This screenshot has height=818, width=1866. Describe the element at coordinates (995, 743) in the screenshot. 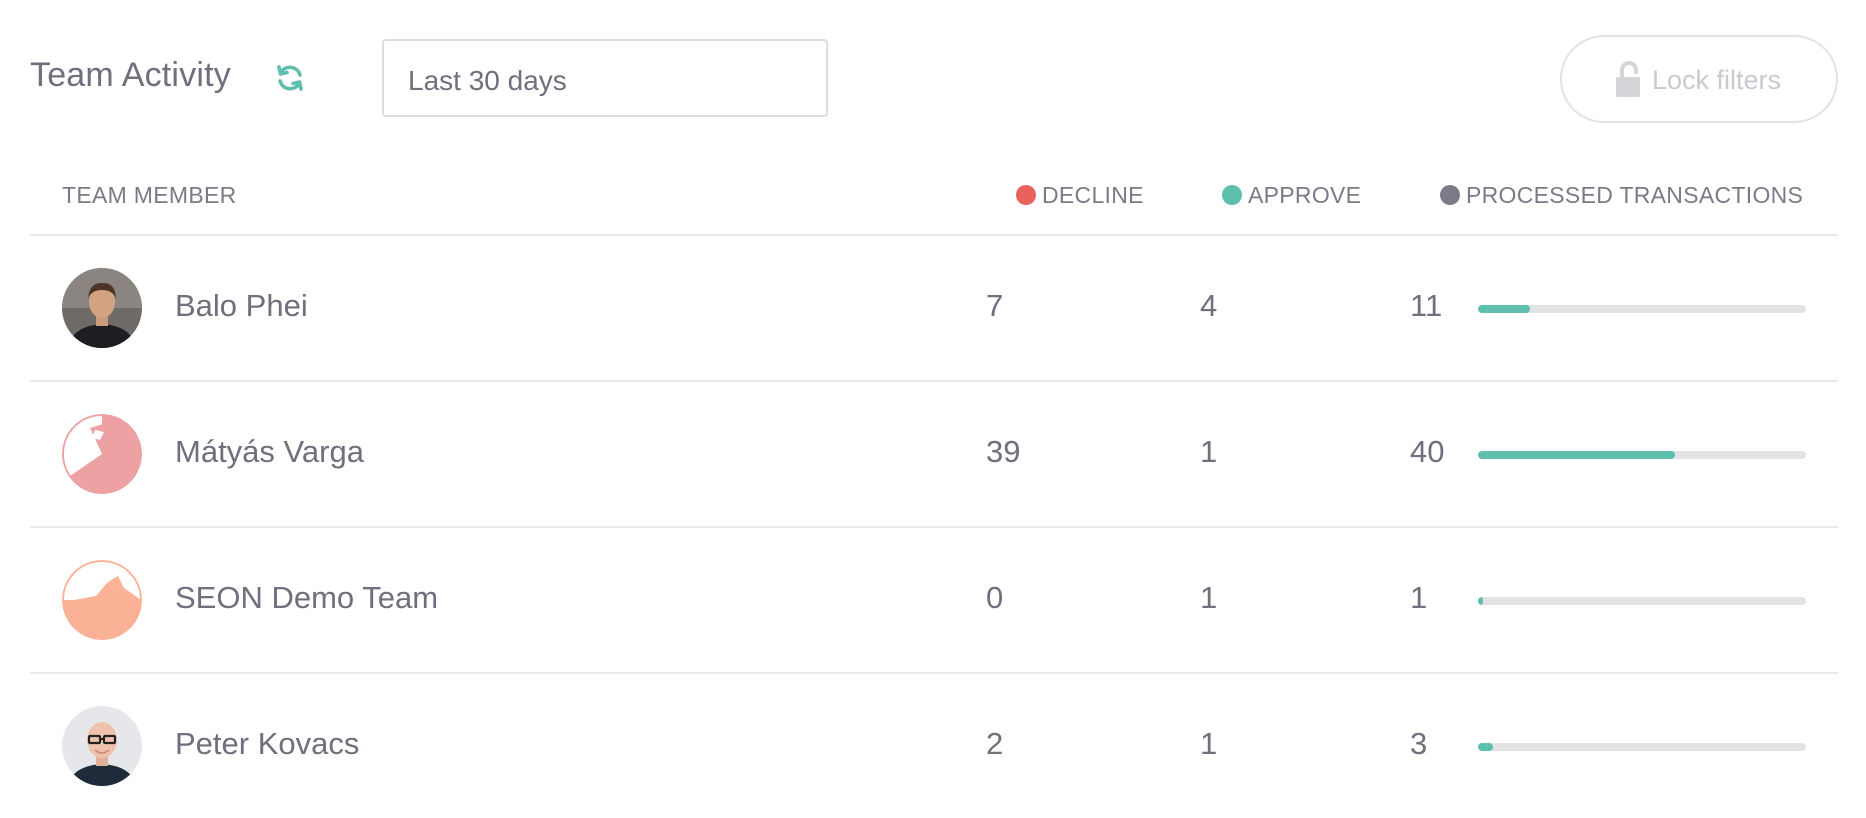

I see `decline-count: 2` at that location.